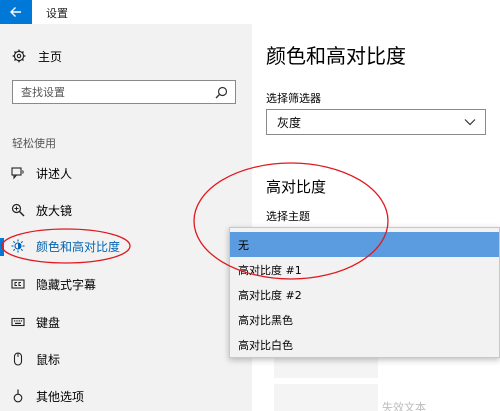 This screenshot has height=411, width=500. I want to click on keyboard-icon, so click(18, 322).